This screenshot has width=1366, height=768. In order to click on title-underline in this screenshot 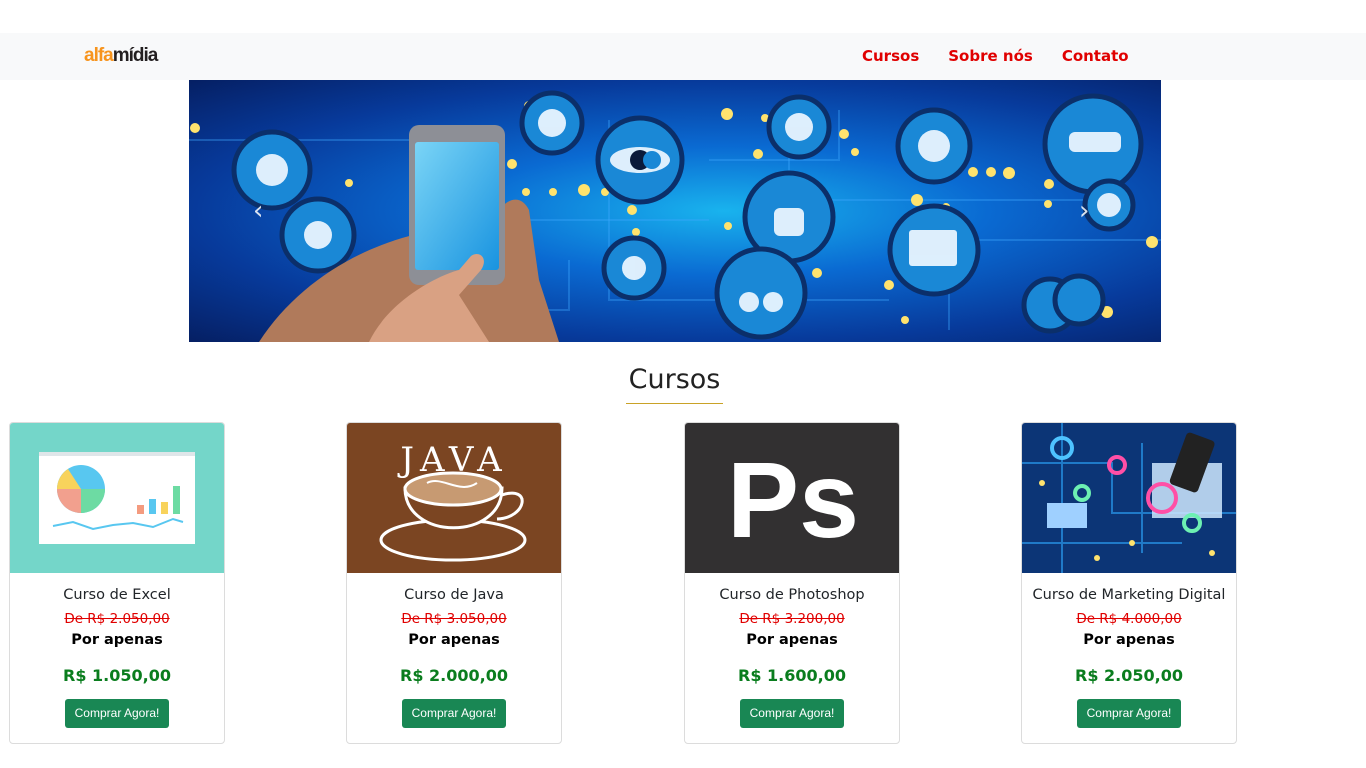, I will do `click(674, 403)`.